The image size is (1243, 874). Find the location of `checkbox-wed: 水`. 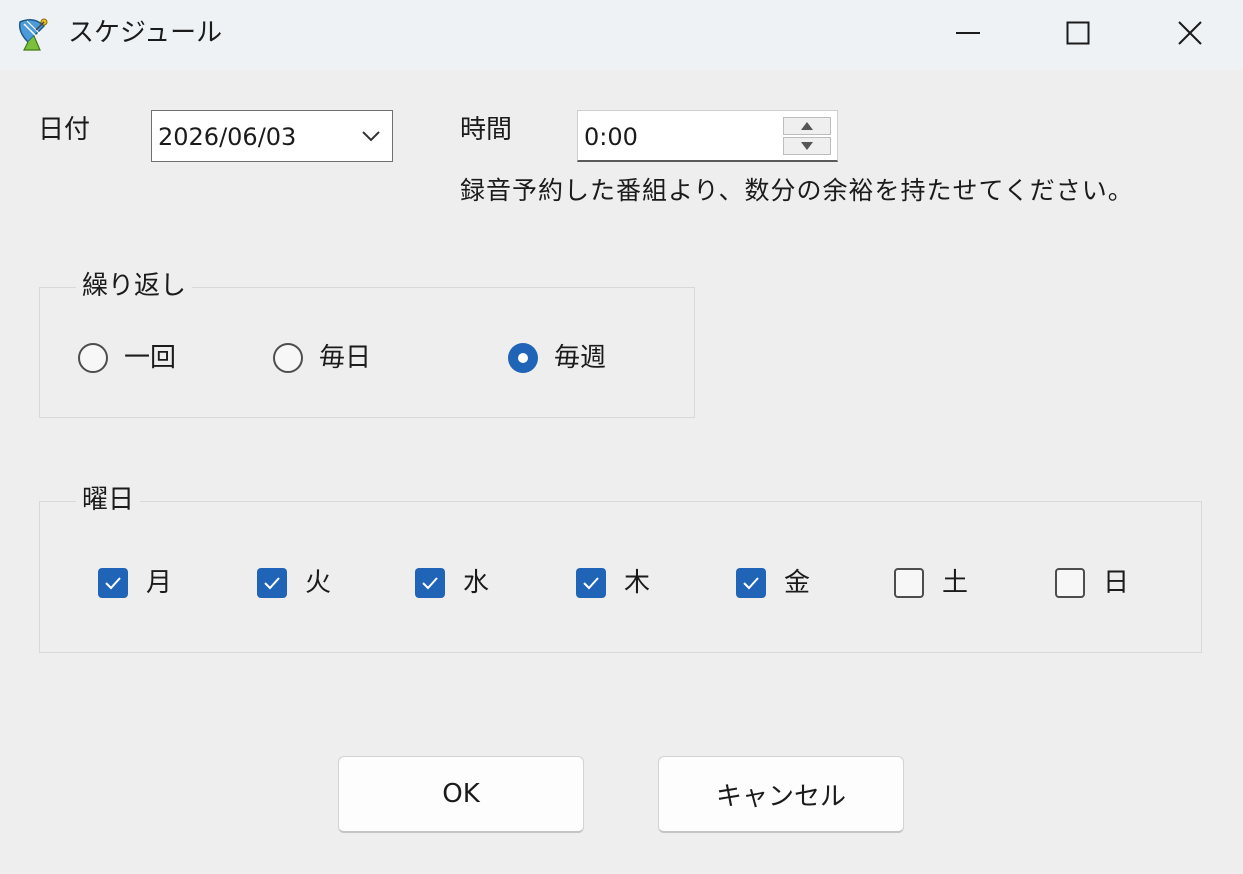

checkbox-wed: 水 is located at coordinates (452, 583).